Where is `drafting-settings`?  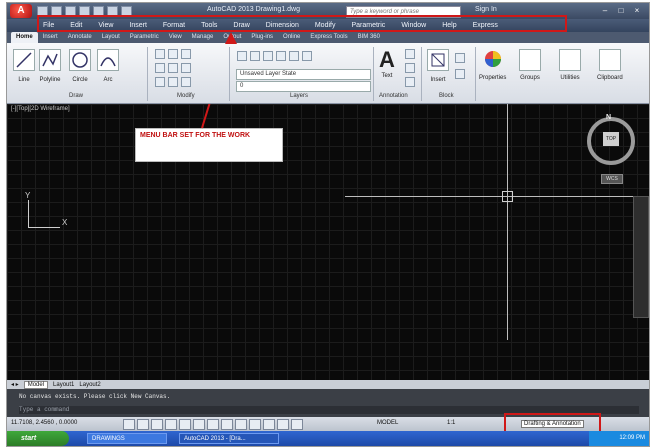
drafting-settings is located at coordinates (213, 424).